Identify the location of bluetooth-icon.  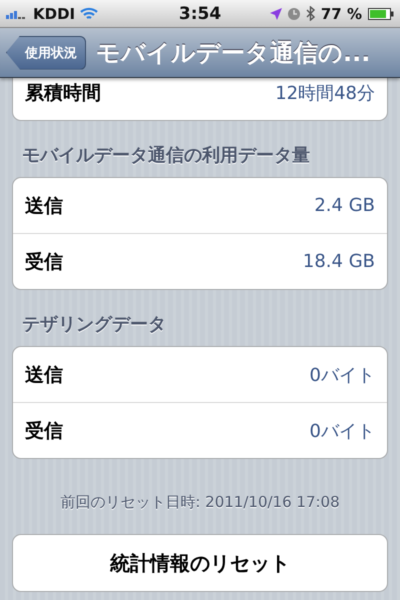
(310, 13).